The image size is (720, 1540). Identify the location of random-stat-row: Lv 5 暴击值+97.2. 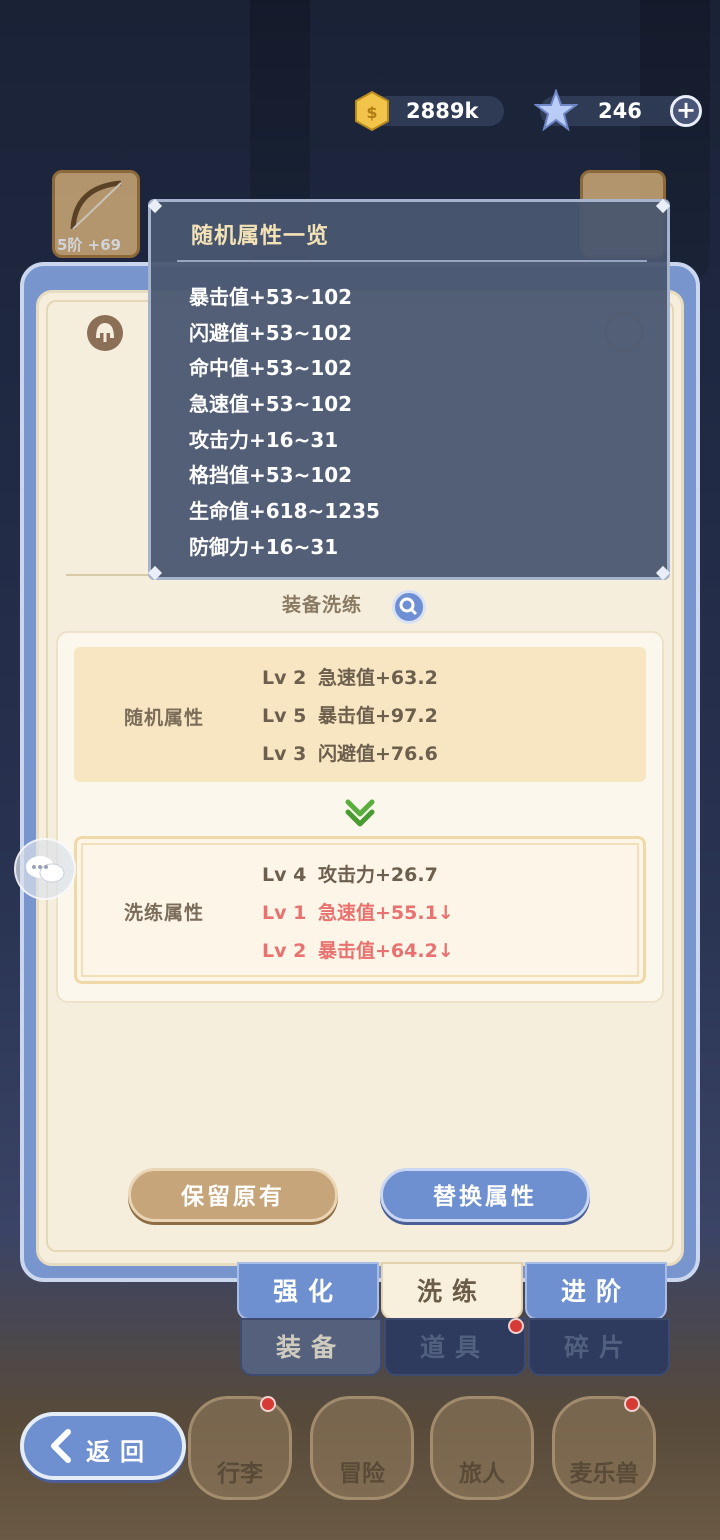
(350, 716).